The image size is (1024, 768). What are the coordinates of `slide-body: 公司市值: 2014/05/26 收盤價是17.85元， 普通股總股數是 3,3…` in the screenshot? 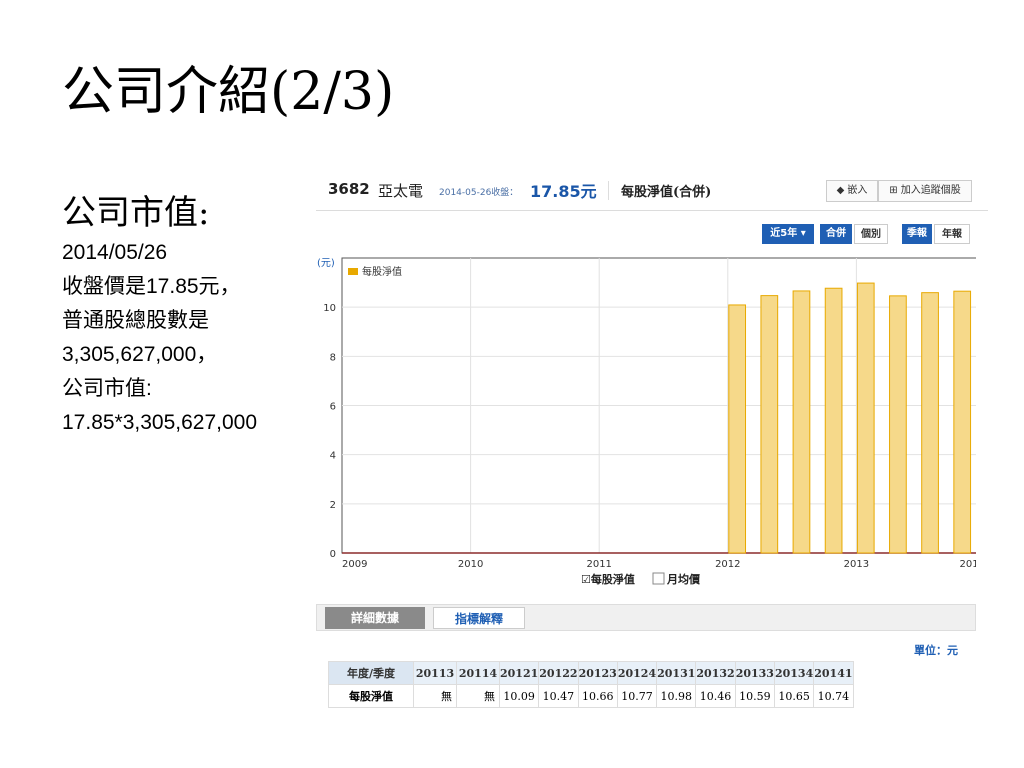 It's located at (187, 315).